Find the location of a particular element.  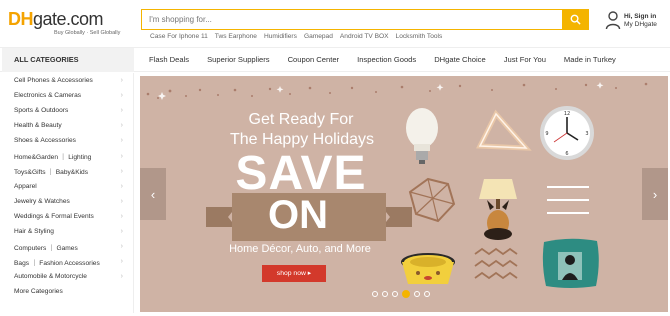

search-icon is located at coordinates (575, 19).